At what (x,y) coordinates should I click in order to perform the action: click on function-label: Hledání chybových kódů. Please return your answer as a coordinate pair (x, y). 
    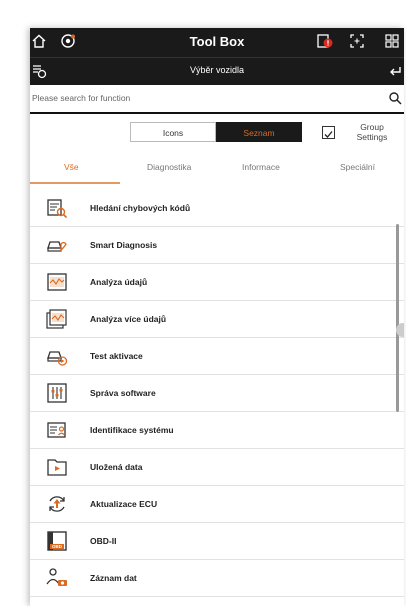
    Looking at the image, I should click on (140, 208).